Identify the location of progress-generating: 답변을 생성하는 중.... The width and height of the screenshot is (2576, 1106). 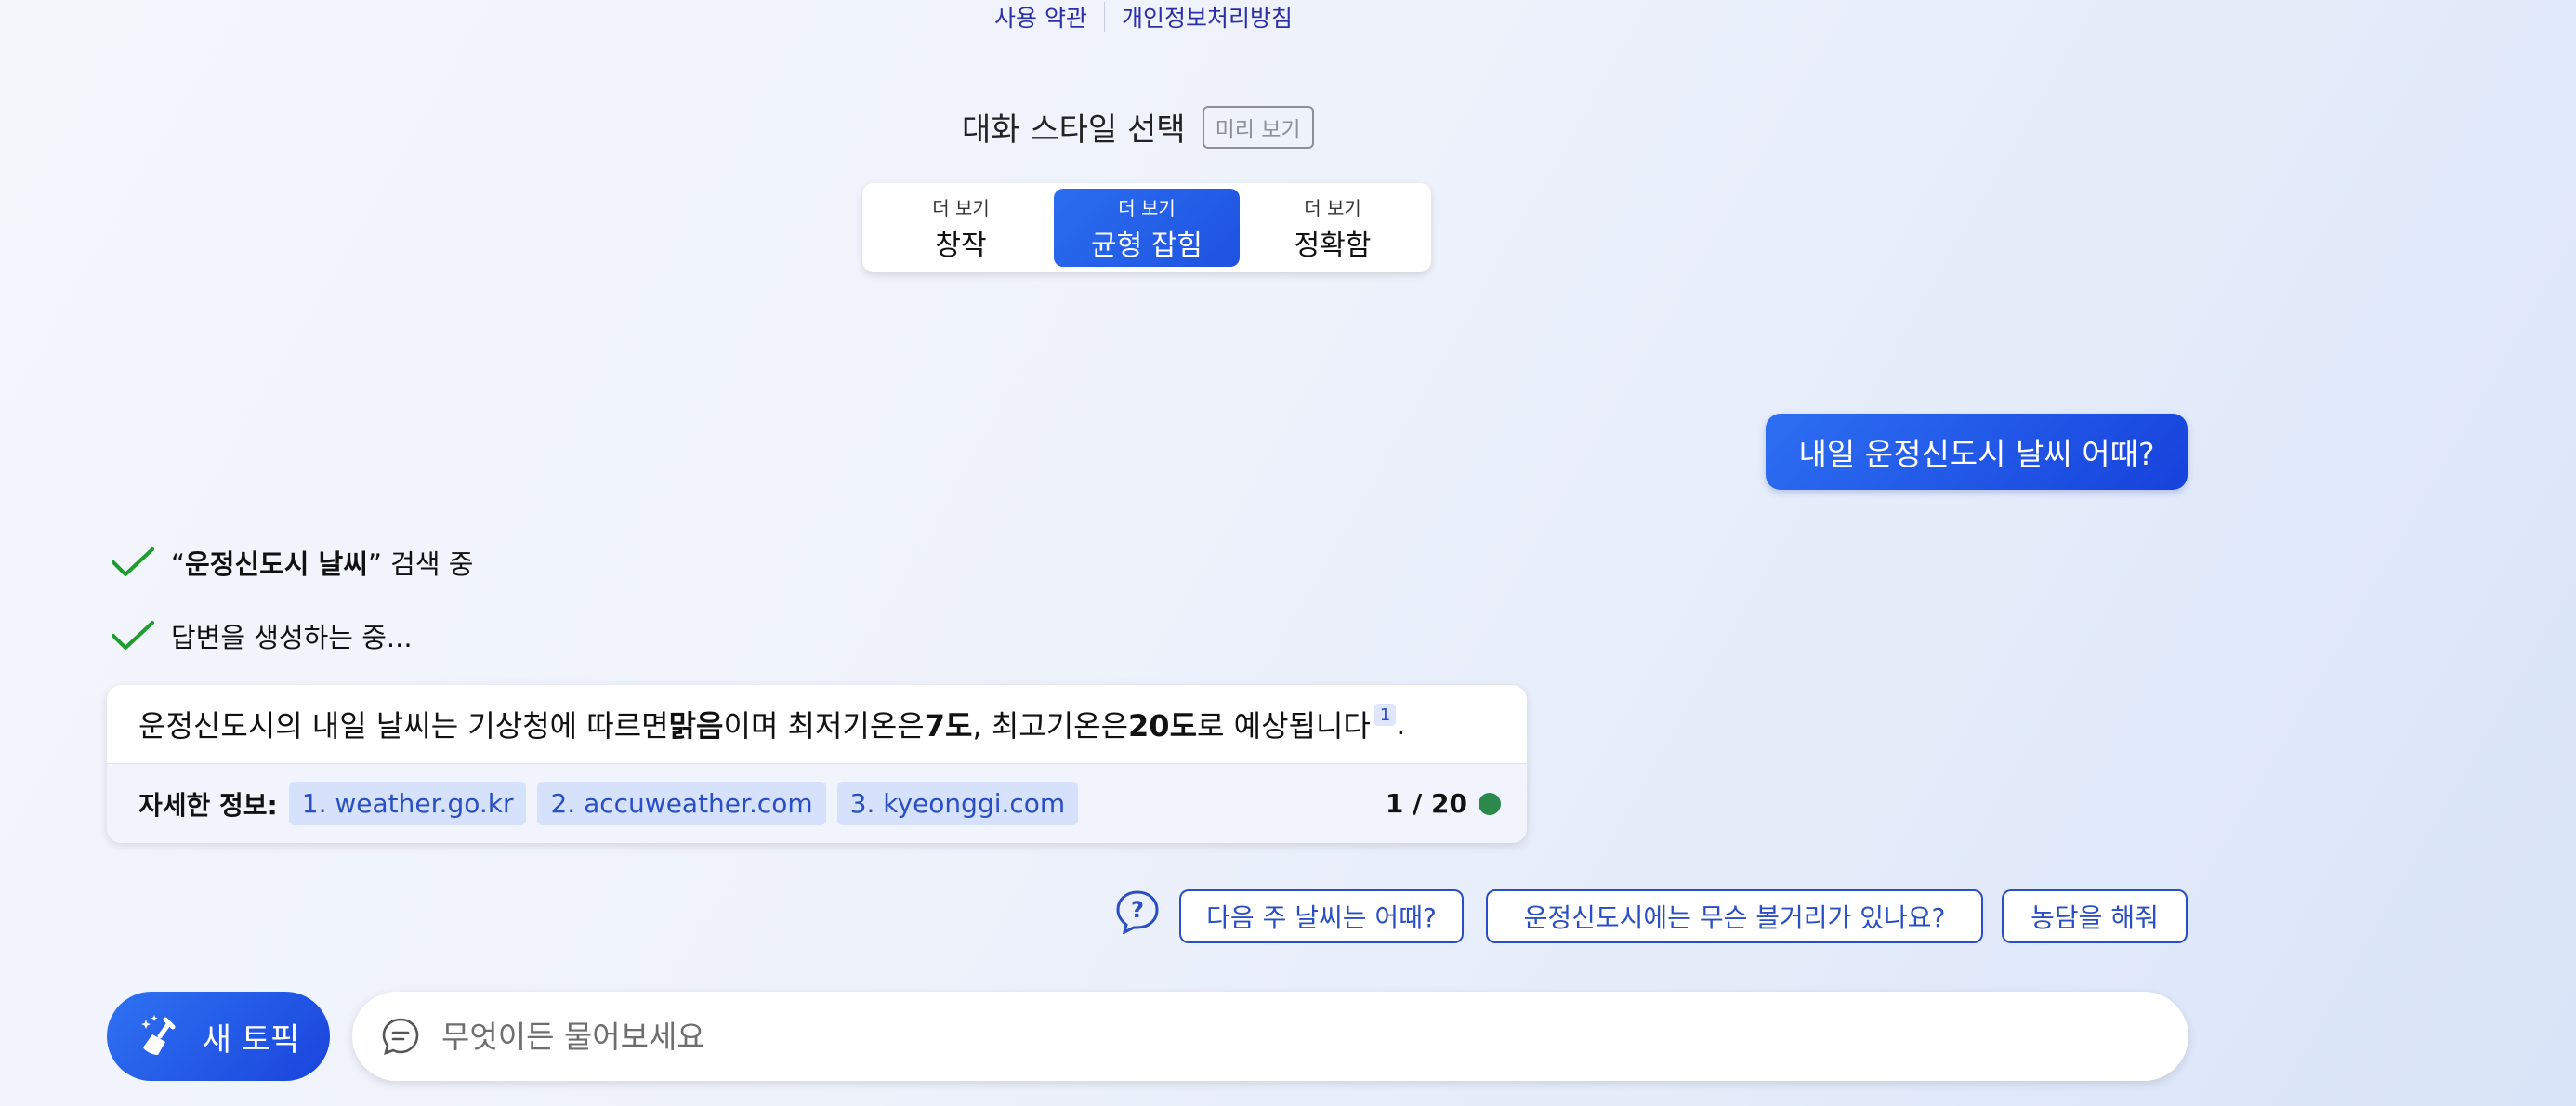
(261, 635).